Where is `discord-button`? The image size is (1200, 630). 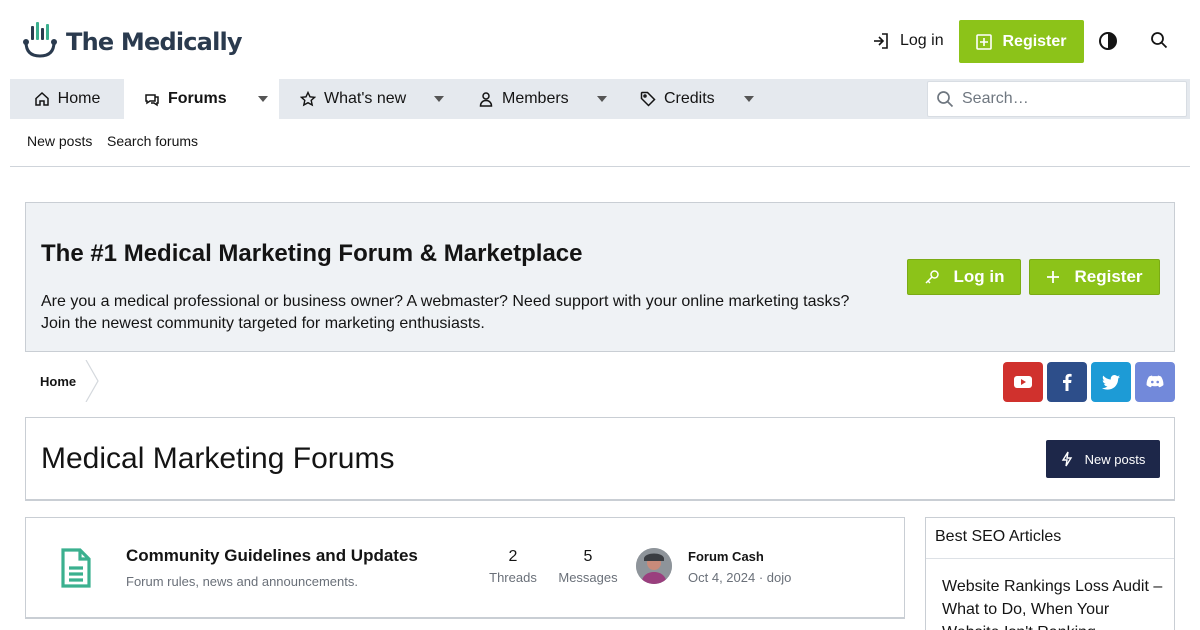 discord-button is located at coordinates (1155, 382).